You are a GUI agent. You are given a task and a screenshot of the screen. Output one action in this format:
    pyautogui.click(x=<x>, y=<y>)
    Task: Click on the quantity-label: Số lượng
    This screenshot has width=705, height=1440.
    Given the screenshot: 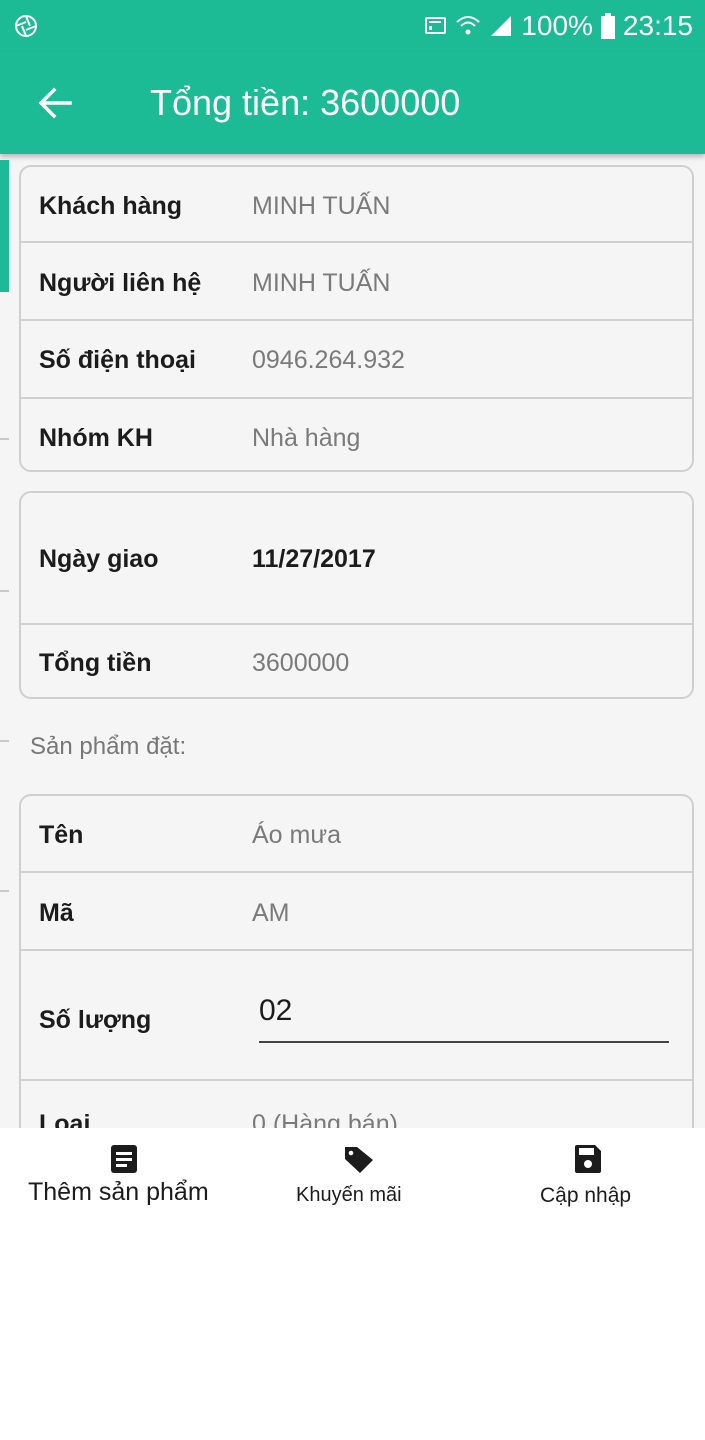 What is the action you would take?
    pyautogui.click(x=95, y=1020)
    